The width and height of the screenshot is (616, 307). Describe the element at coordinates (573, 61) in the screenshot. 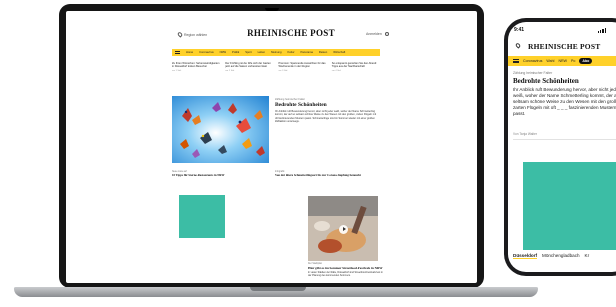

I see `nav-item: Po` at that location.